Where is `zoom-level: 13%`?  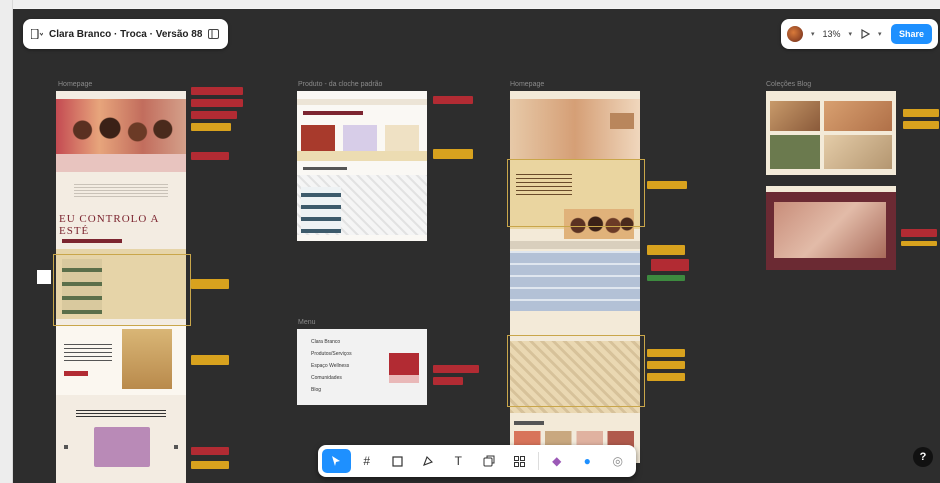
zoom-level: 13% is located at coordinates (832, 34).